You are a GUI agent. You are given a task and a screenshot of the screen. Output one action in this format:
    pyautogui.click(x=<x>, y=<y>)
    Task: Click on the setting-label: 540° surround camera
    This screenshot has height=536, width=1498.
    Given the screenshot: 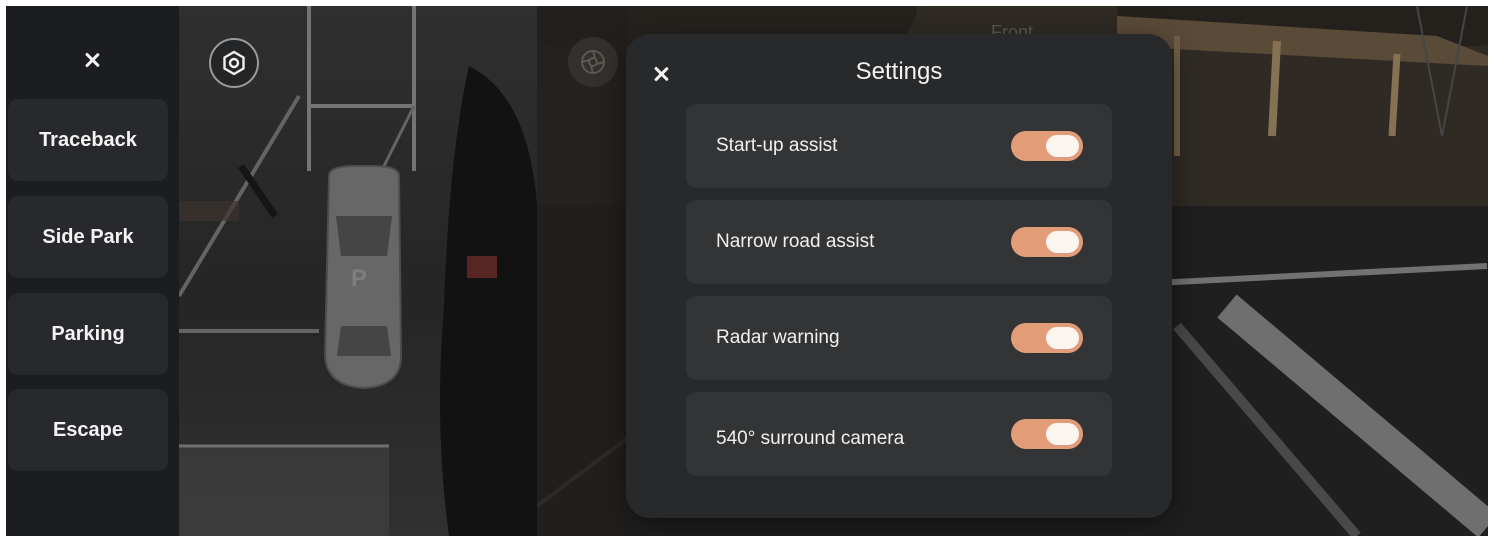 What is the action you would take?
    pyautogui.click(x=810, y=438)
    